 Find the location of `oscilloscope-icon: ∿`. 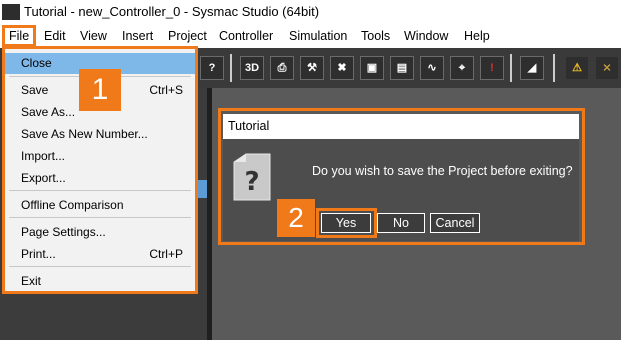

oscilloscope-icon: ∿ is located at coordinates (432, 68).